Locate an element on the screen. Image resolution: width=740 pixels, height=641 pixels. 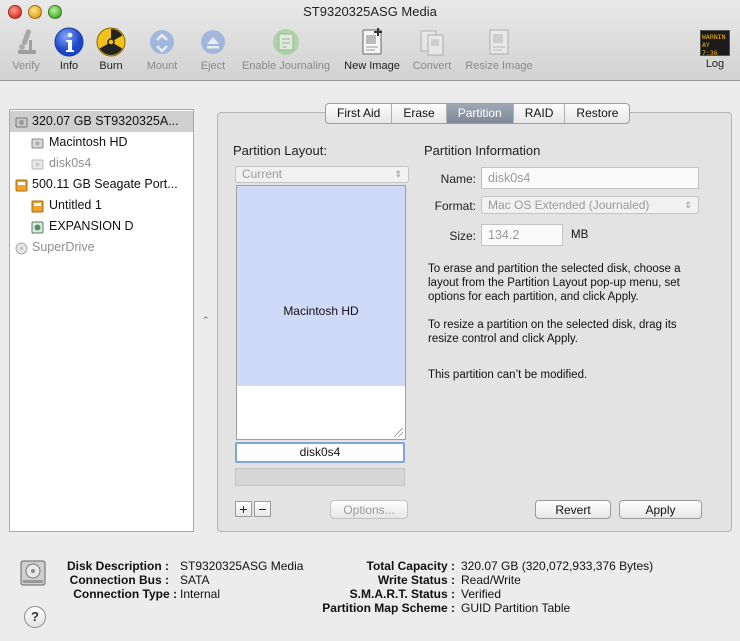
selected-partition-name: disk0s4 is located at coordinates (320, 452).